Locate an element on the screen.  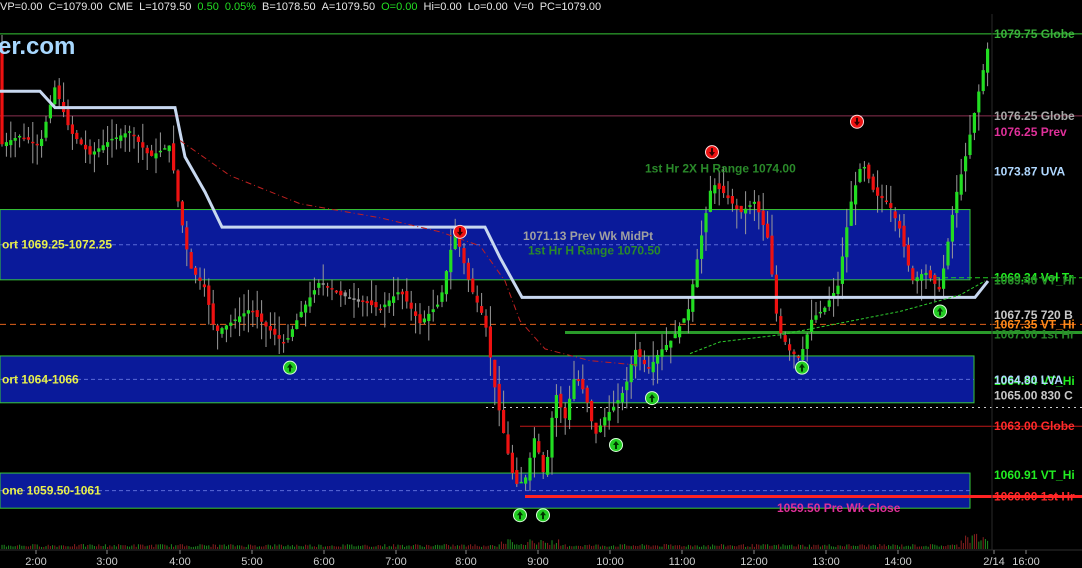
right-price-label: 1065.00 830 C is located at coordinates (1033, 395).